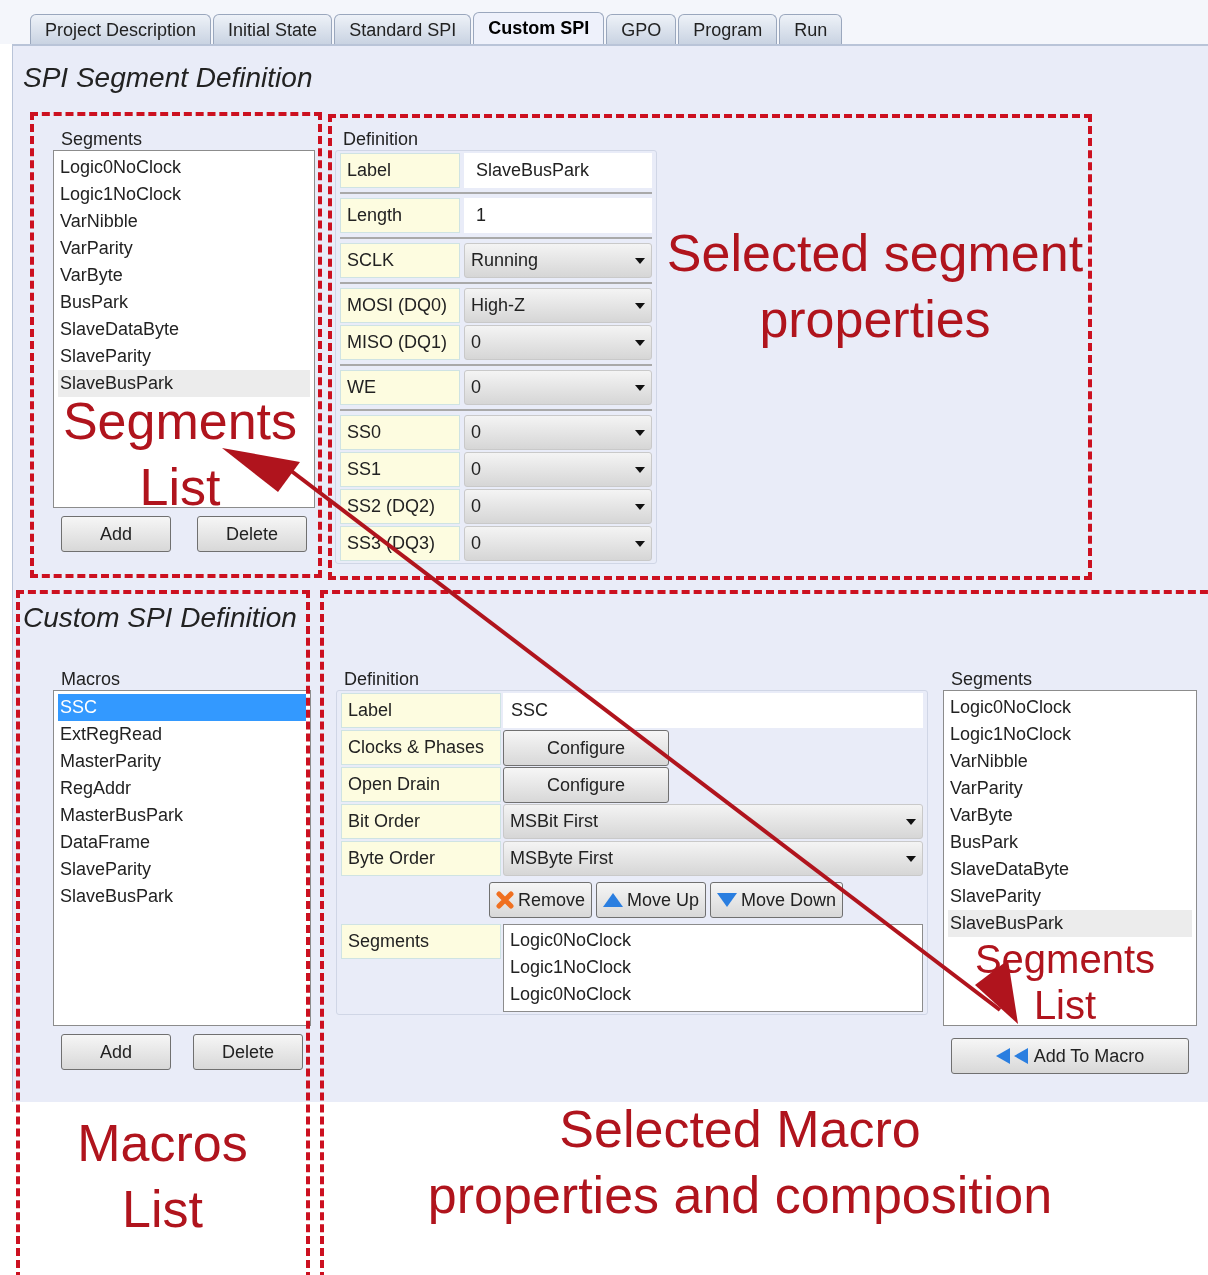  What do you see at coordinates (421, 784) in the screenshot?
I see `property-label: Open Drain` at bounding box center [421, 784].